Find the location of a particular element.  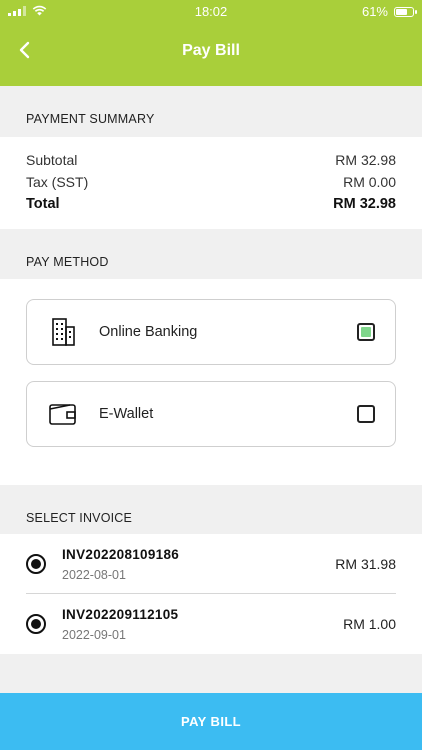

select-invoice-label: SELECT INVOICE is located at coordinates (79, 518).